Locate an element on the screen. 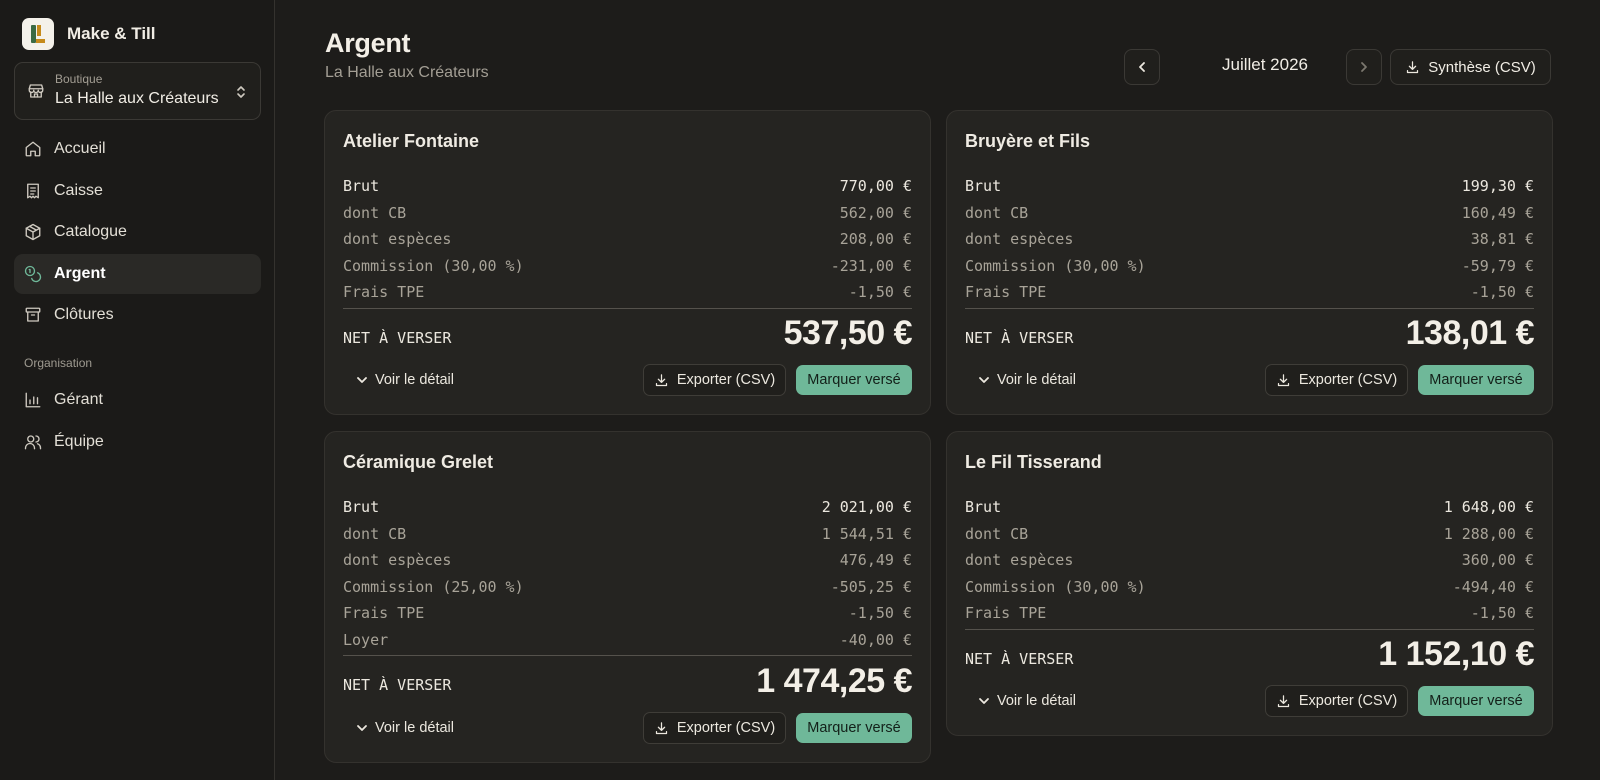  sidebar-item-clotures: Clôtures is located at coordinates (137, 315).